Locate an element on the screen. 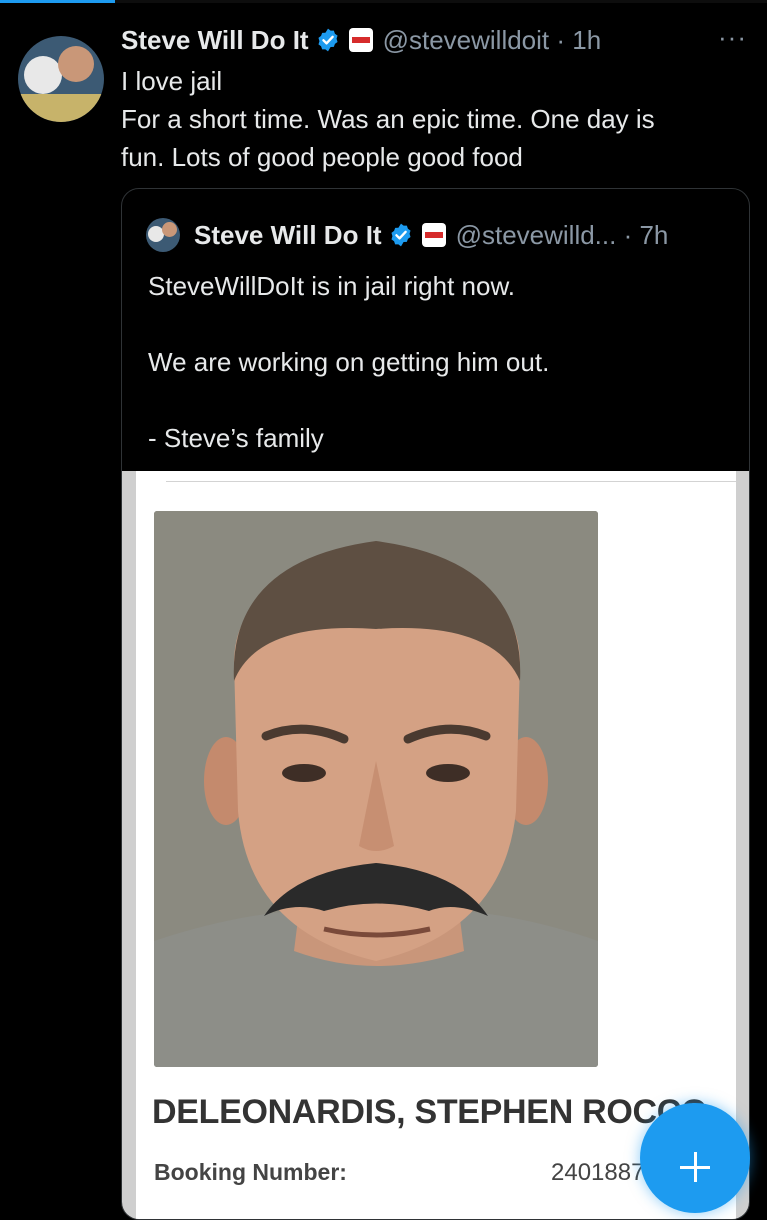 Image resolution: width=767 pixels, height=1220 pixels. quoted-tweet-header: Steve Will Do It @stevewilld... · 7h is located at coordinates (407, 235).